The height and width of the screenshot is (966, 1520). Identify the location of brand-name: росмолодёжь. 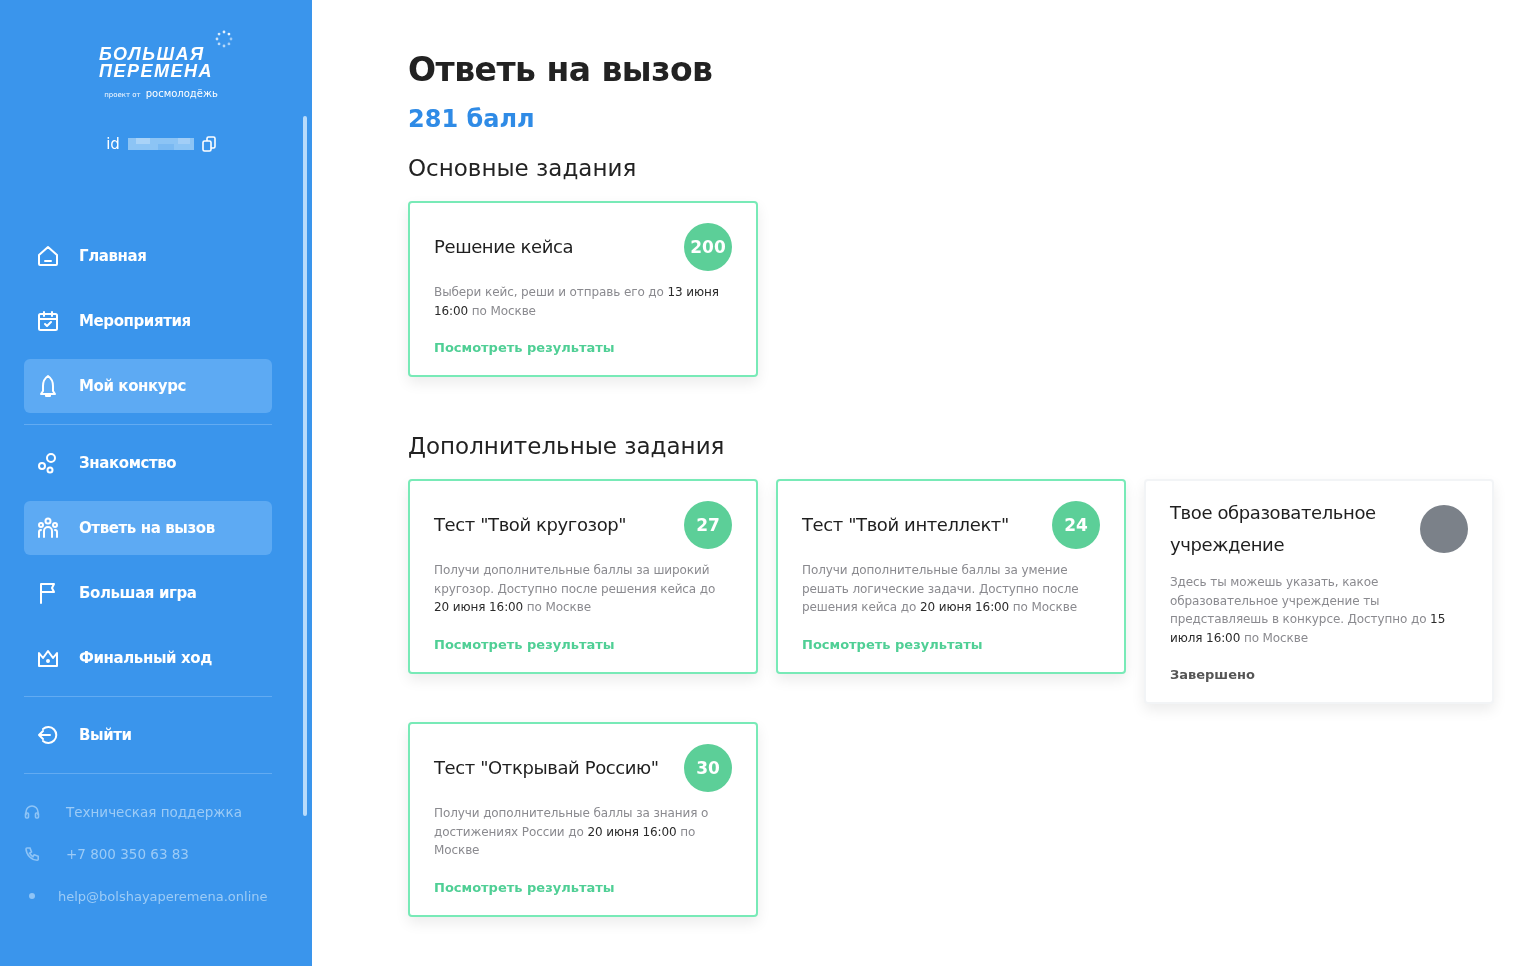
(181, 93).